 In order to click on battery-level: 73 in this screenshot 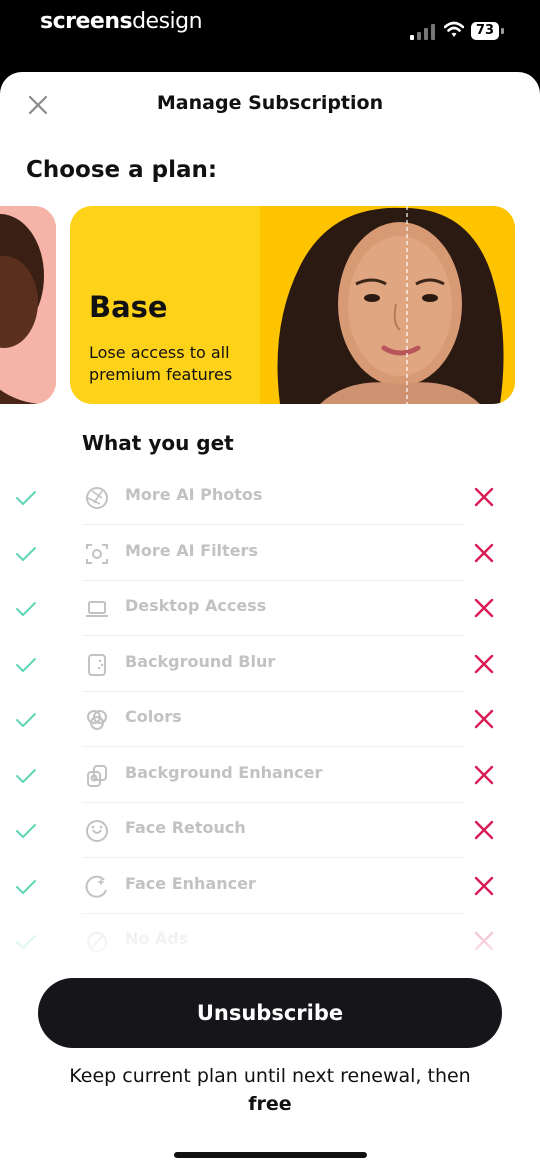, I will do `click(485, 31)`.